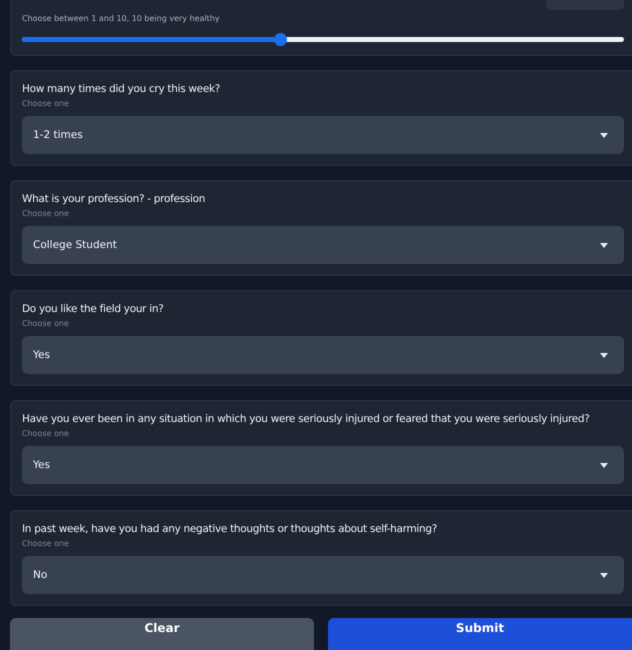 Image resolution: width=632 pixels, height=650 pixels. I want to click on select-dropdown: No, so click(323, 575).